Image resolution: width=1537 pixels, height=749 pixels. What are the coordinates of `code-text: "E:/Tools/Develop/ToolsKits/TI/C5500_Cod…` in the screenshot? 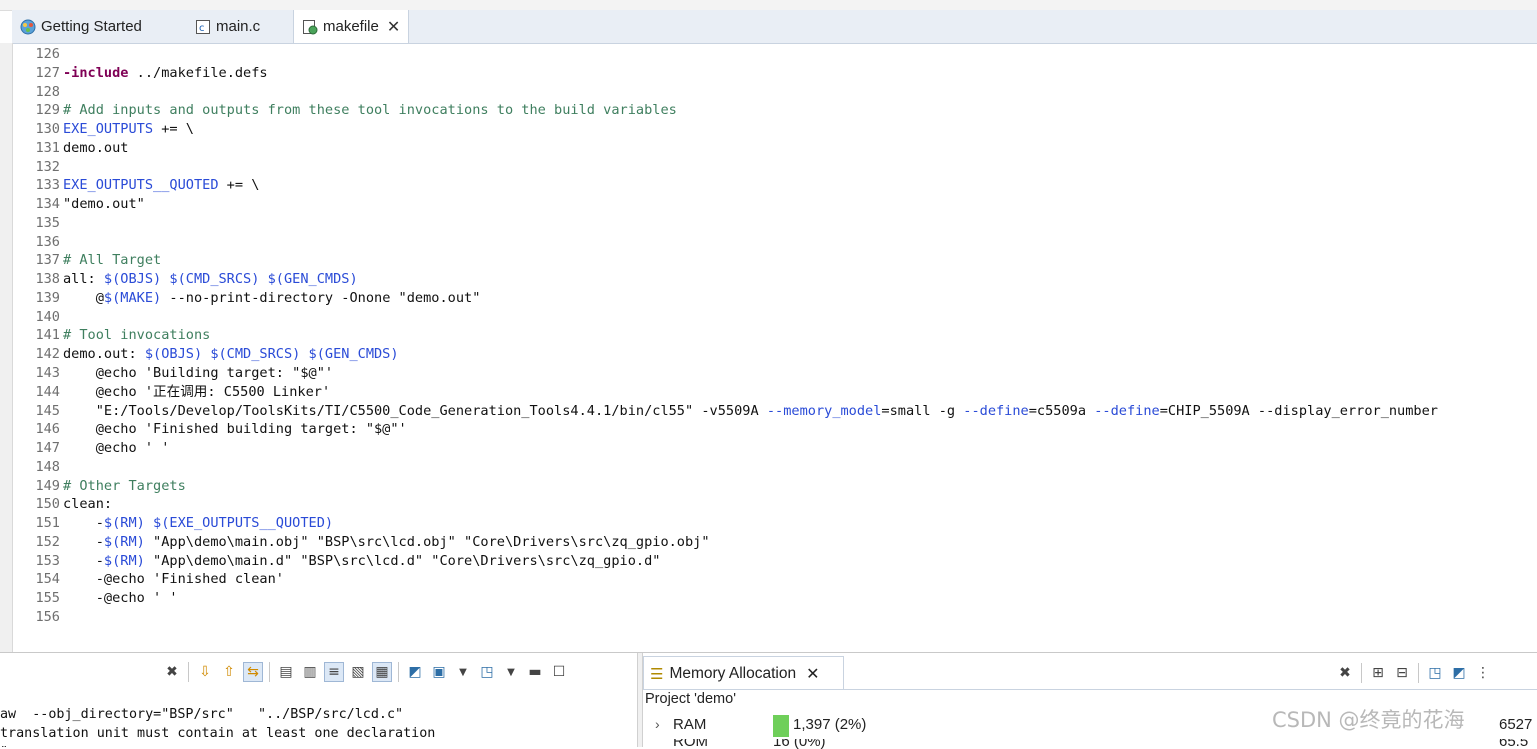 It's located at (750, 411).